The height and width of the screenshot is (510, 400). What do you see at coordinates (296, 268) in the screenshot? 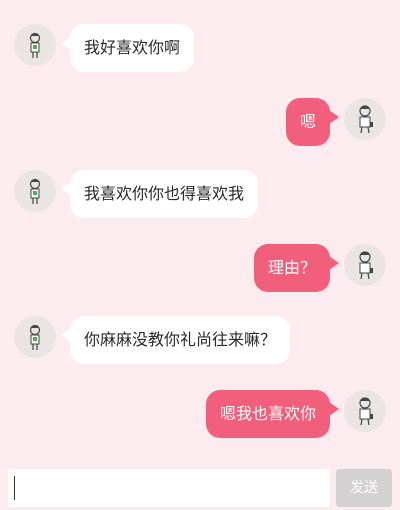
I see `message-bubble-outgoing: 理由？` at bounding box center [296, 268].